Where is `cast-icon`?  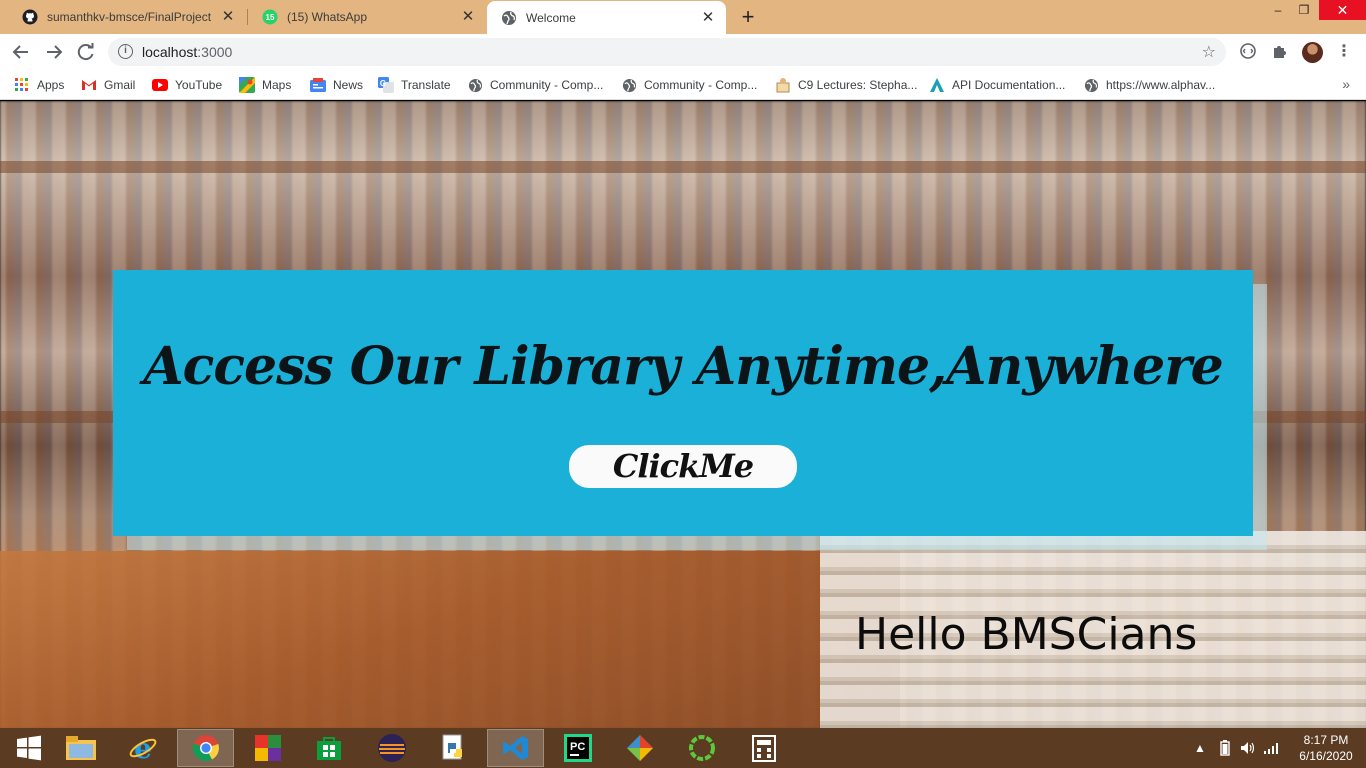
cast-icon is located at coordinates (1248, 52).